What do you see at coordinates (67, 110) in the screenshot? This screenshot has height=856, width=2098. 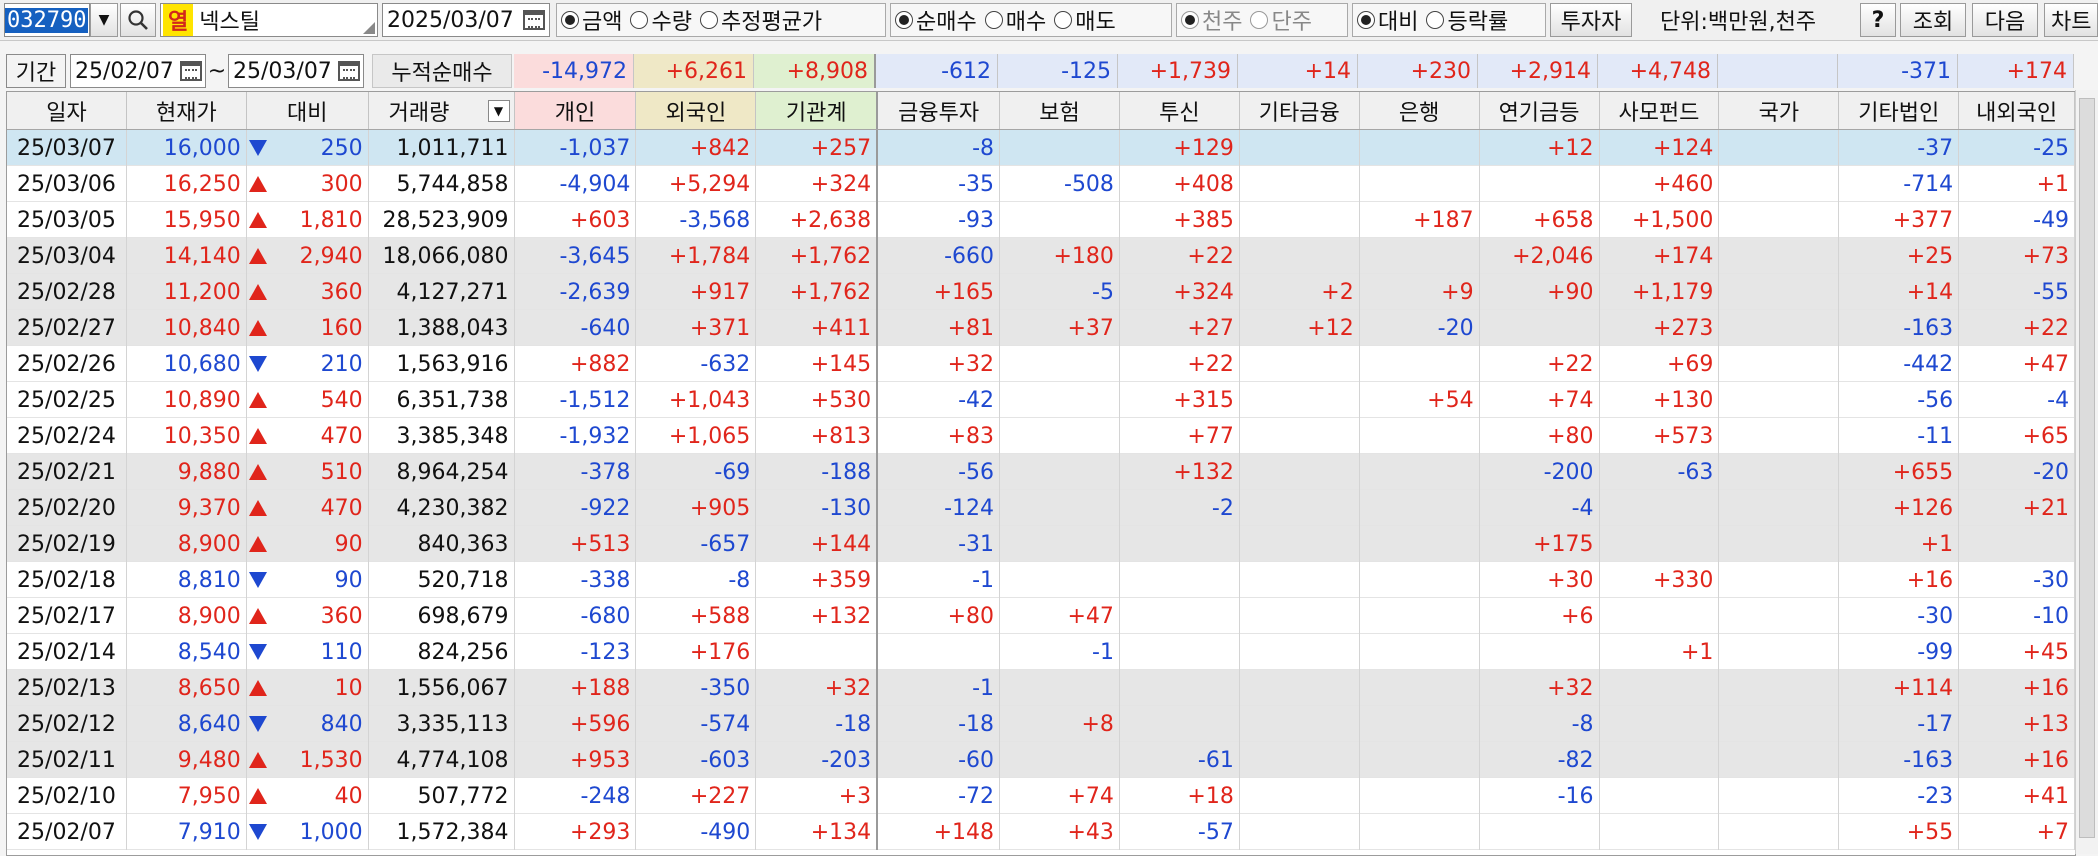 I see `col-date: 일자` at bounding box center [67, 110].